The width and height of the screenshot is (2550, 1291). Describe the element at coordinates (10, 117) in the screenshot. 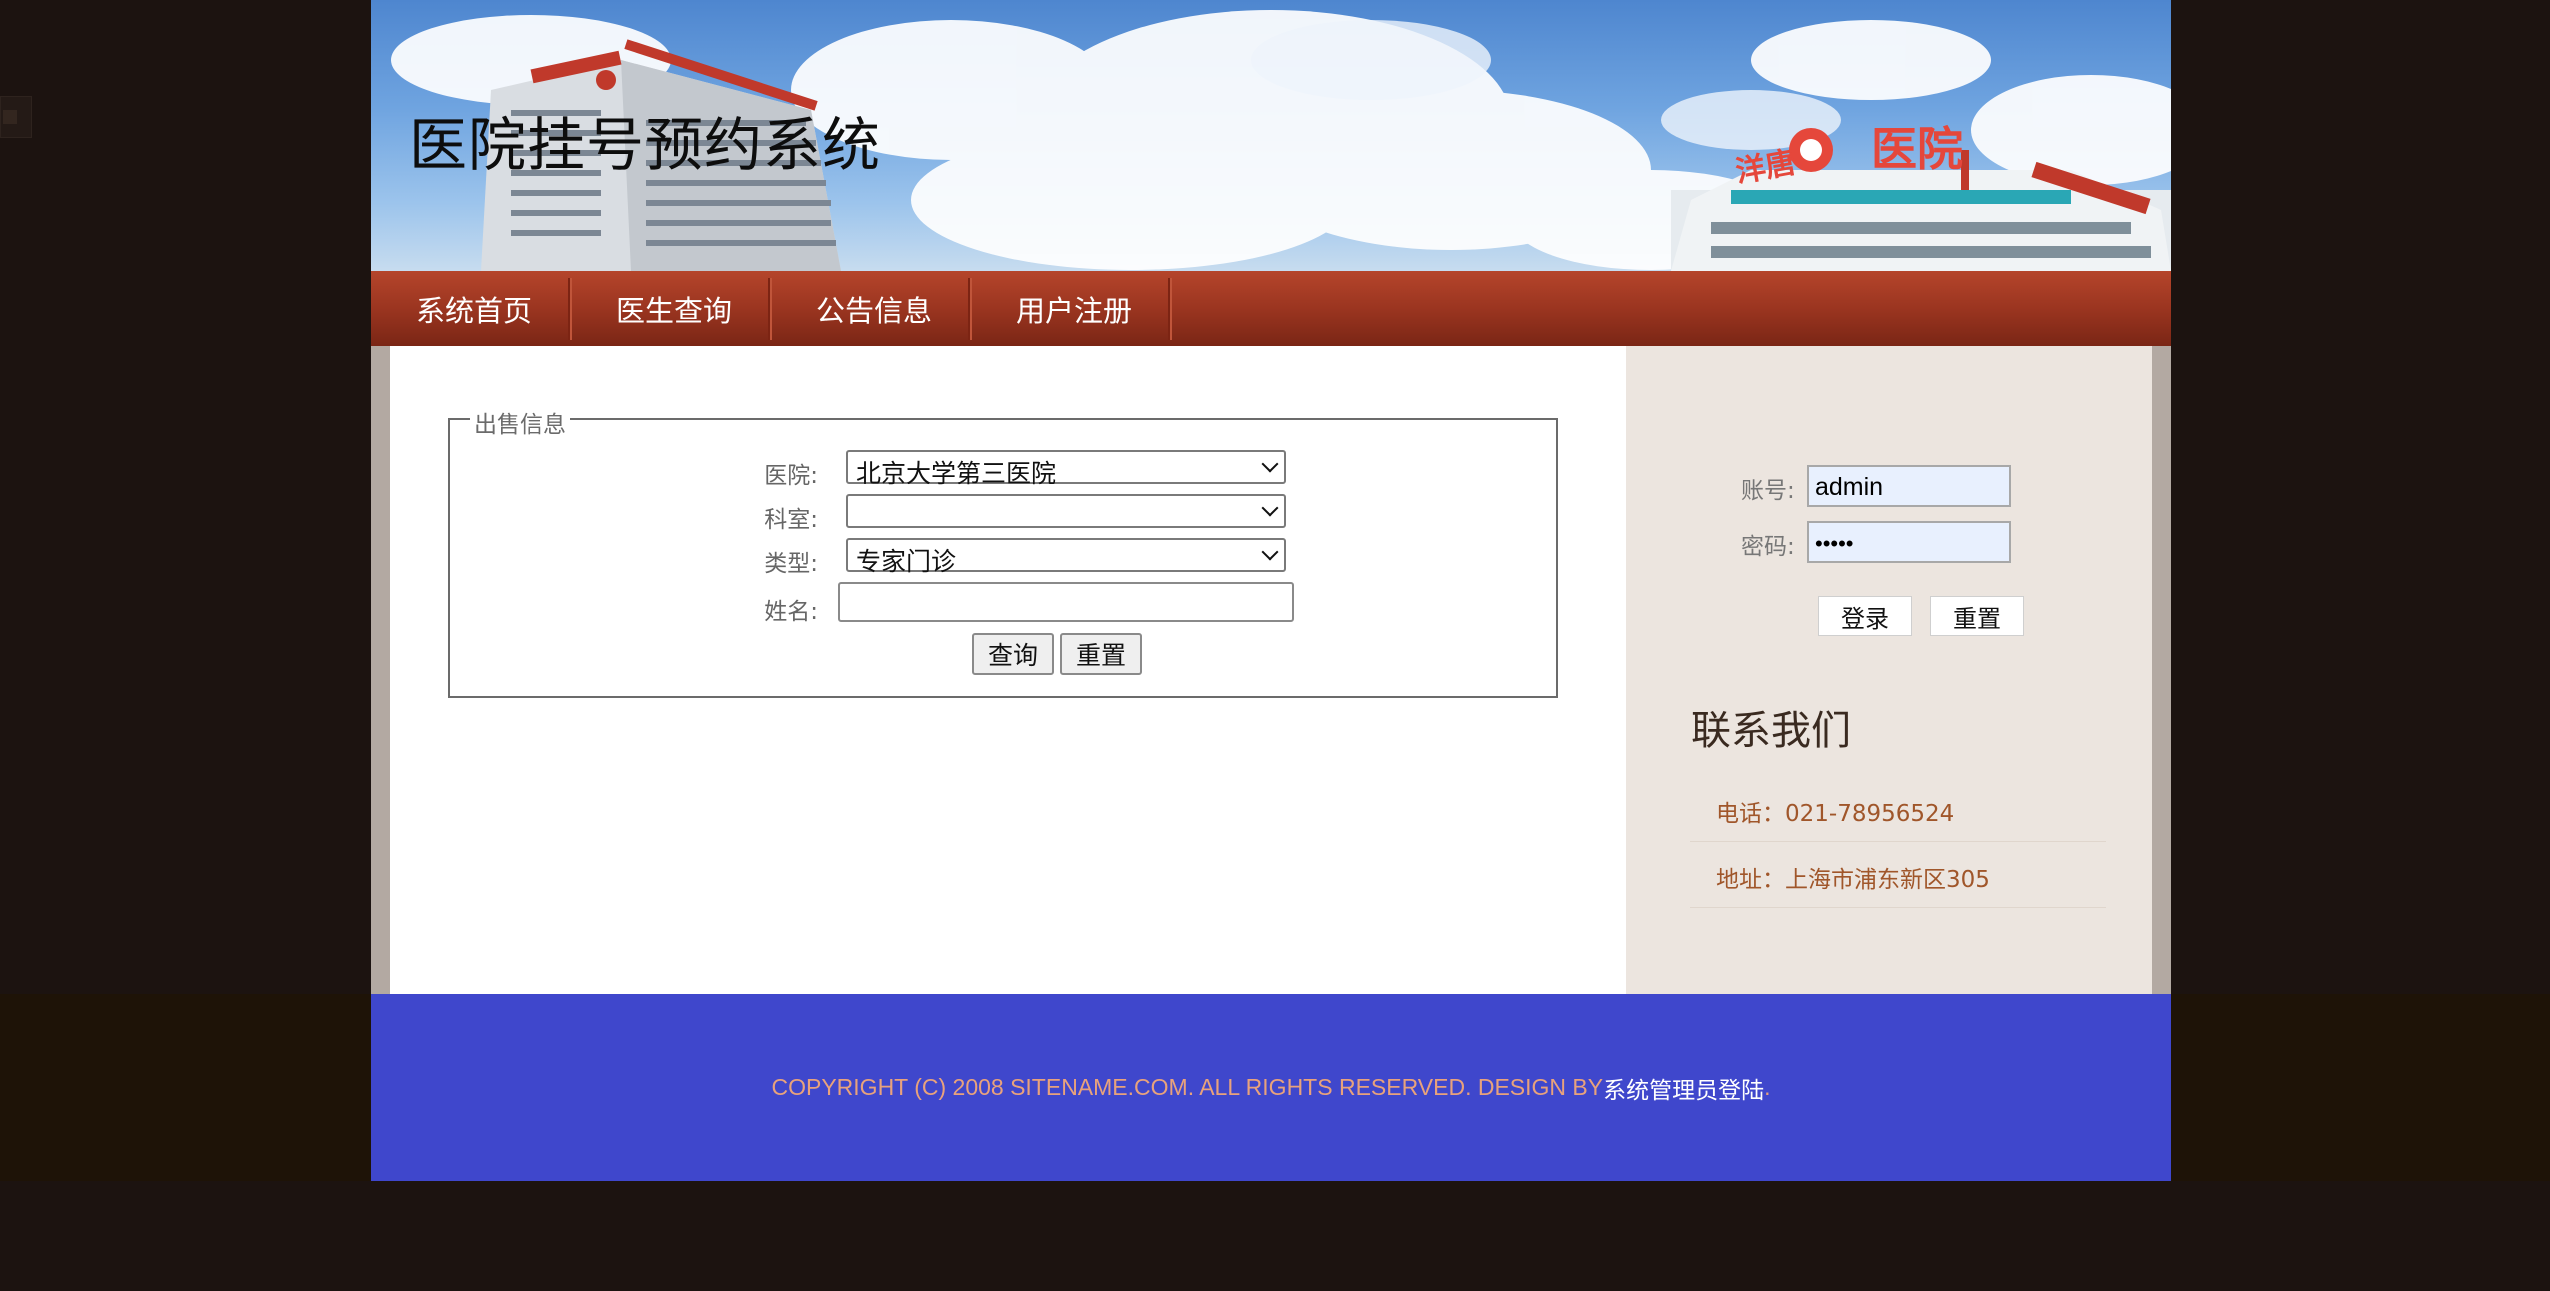

I see `side-tab-icon` at that location.